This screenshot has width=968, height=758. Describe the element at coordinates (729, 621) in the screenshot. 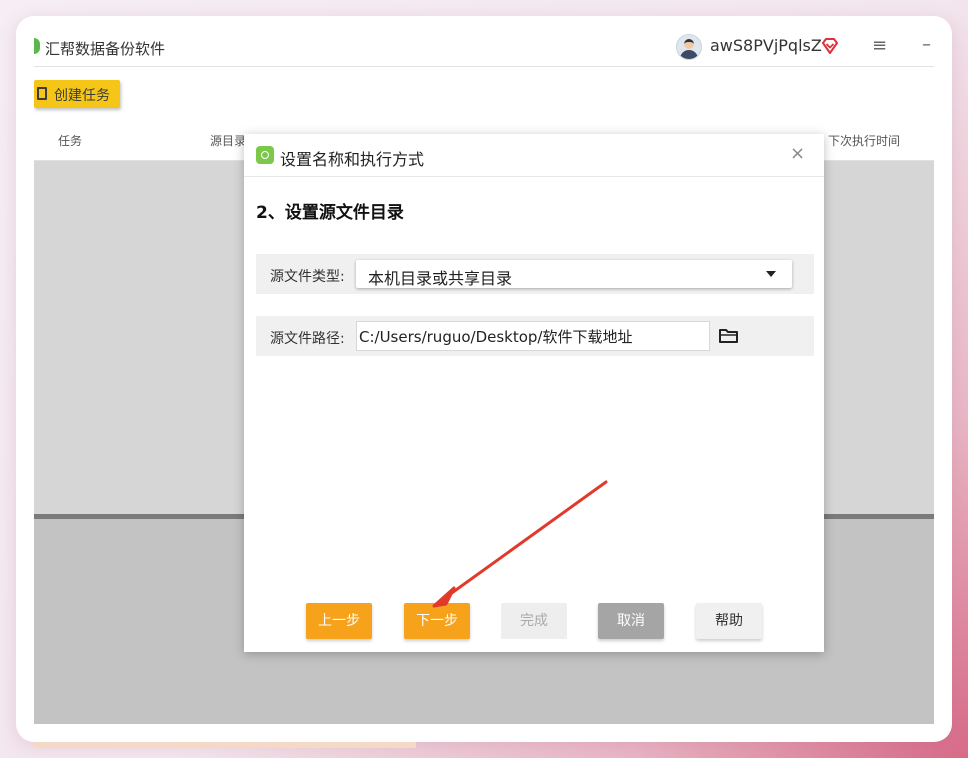

I see `help-button: 帮助` at that location.